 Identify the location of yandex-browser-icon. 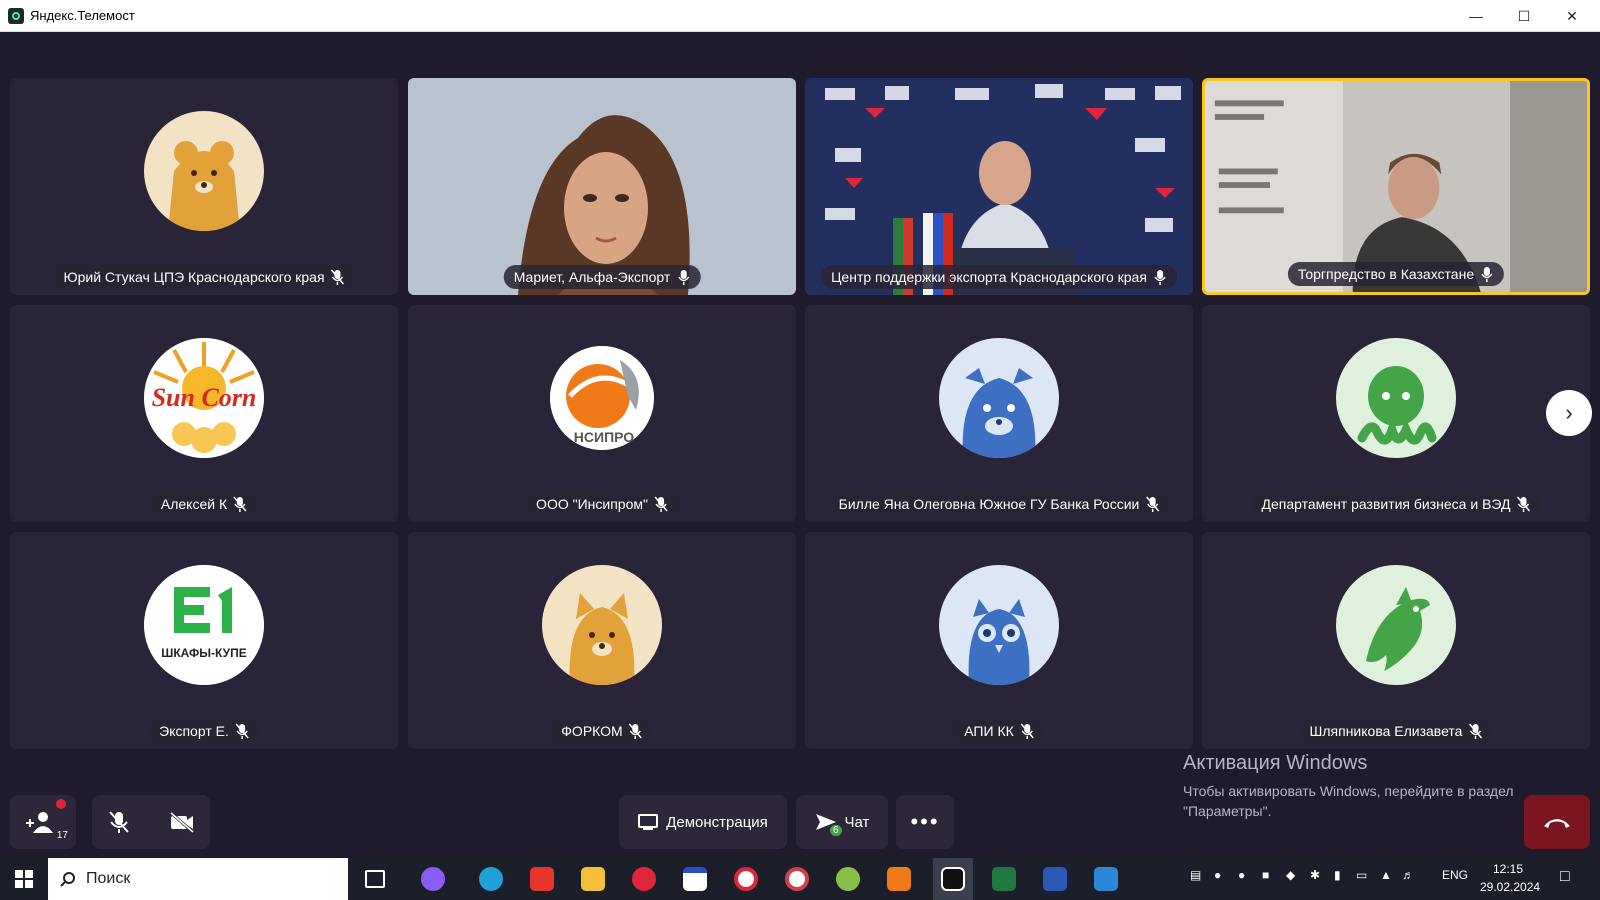
(746, 879).